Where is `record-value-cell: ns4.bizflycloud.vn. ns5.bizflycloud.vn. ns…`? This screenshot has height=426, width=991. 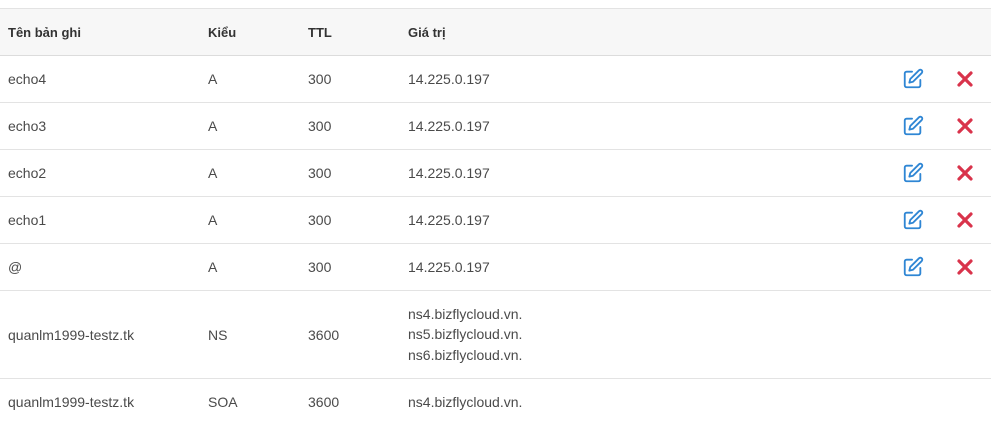 record-value-cell: ns4.bizflycloud.vn. ns5.bizflycloud.vn. ns… is located at coordinates (618, 334).